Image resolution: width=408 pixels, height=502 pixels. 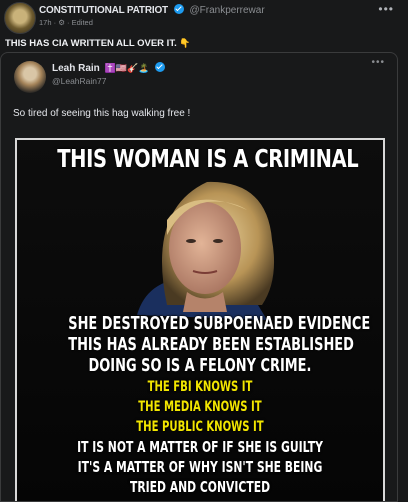 I want to click on post-meta: 17h · ⚙ · Edited, so click(x=66, y=22).